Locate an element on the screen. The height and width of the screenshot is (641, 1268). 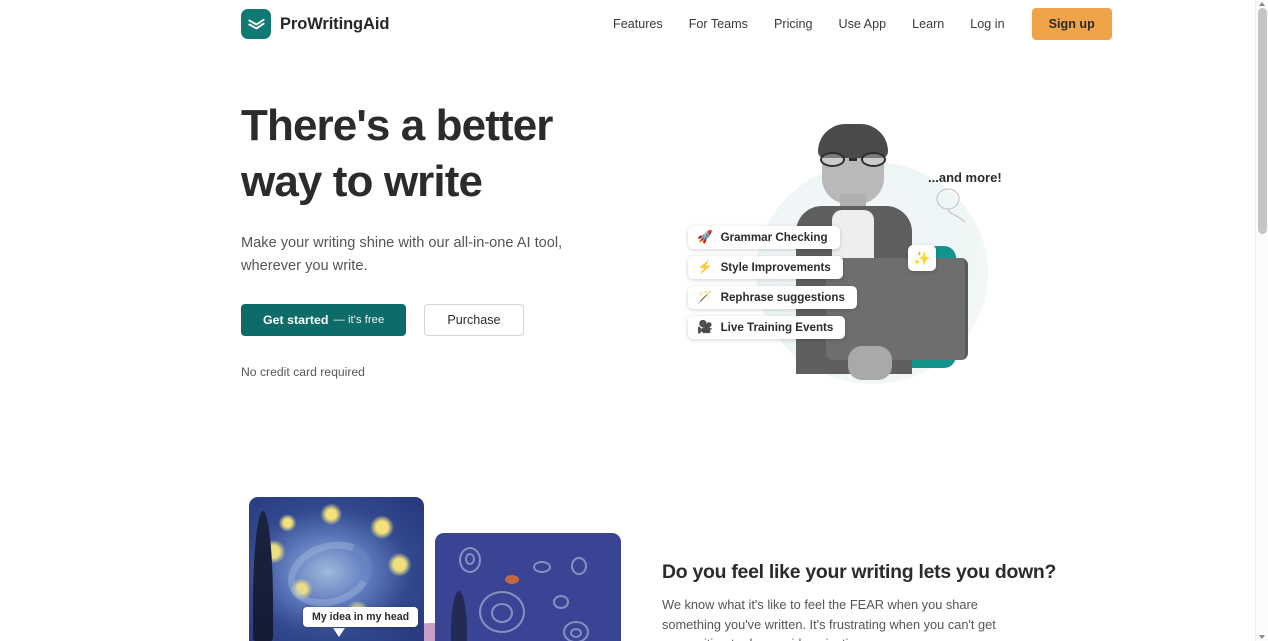
no-credit-card-note: No credit card required is located at coordinates (303, 372).